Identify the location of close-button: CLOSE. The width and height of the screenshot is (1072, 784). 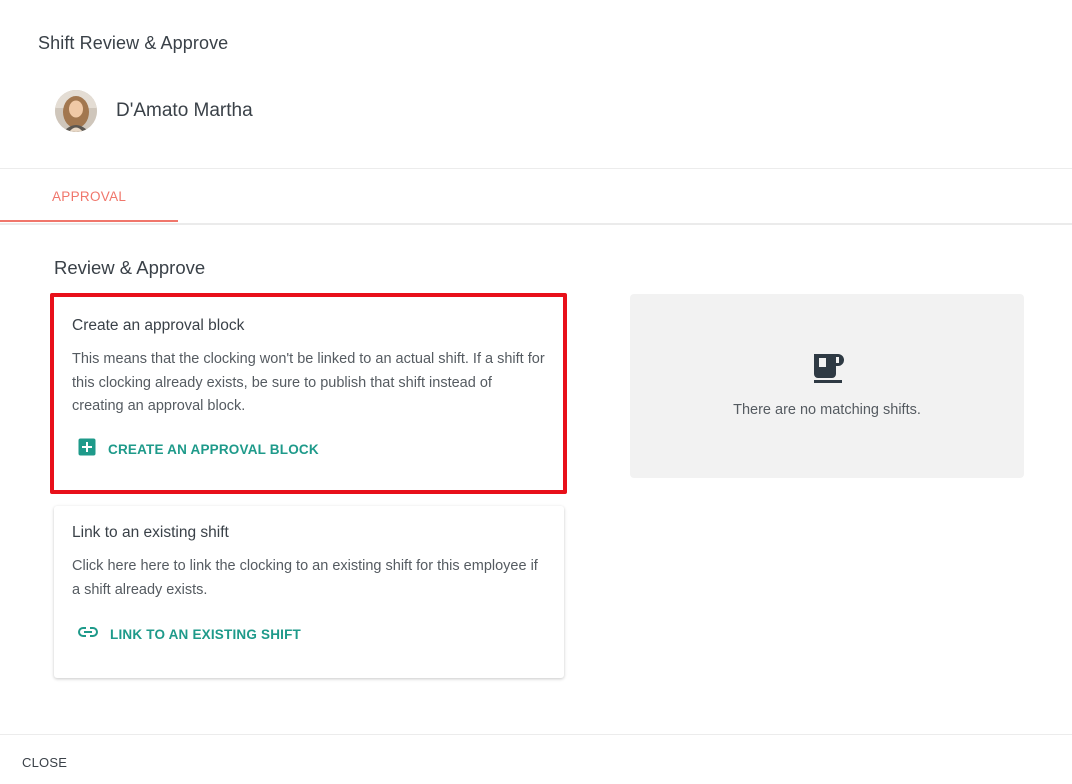
(44, 762).